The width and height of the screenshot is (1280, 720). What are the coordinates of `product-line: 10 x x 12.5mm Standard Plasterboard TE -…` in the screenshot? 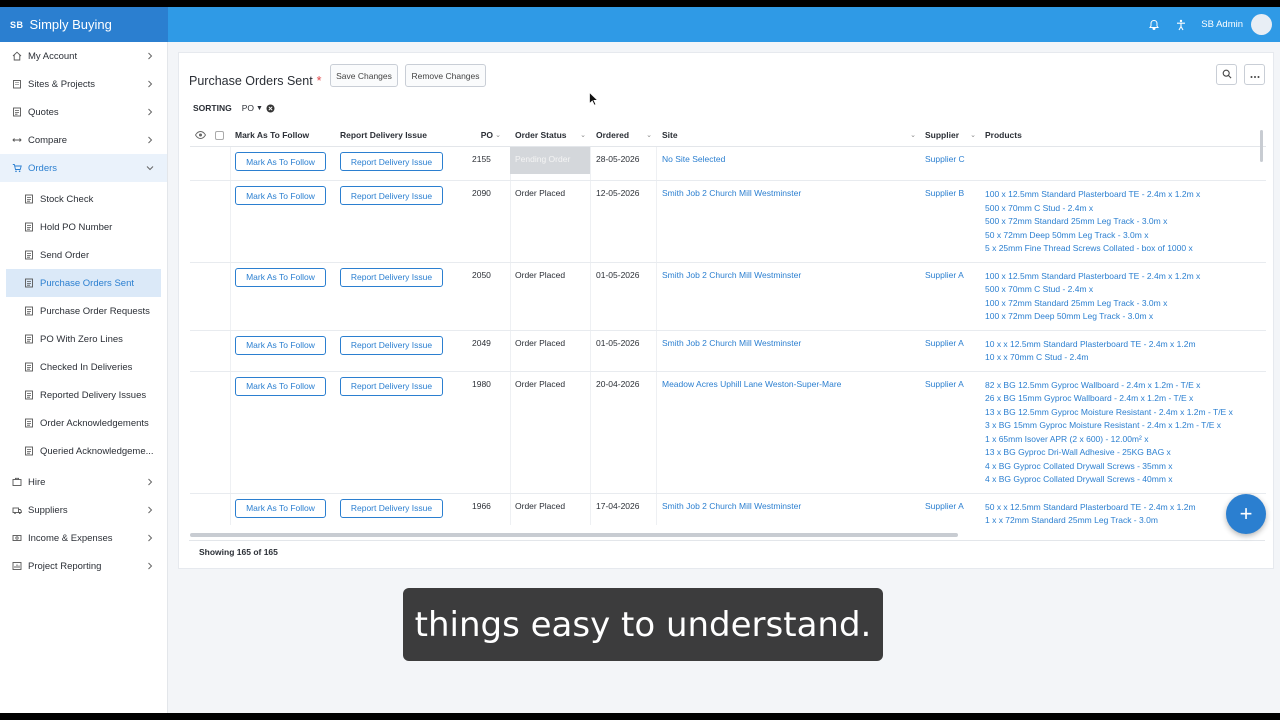 It's located at (1090, 345).